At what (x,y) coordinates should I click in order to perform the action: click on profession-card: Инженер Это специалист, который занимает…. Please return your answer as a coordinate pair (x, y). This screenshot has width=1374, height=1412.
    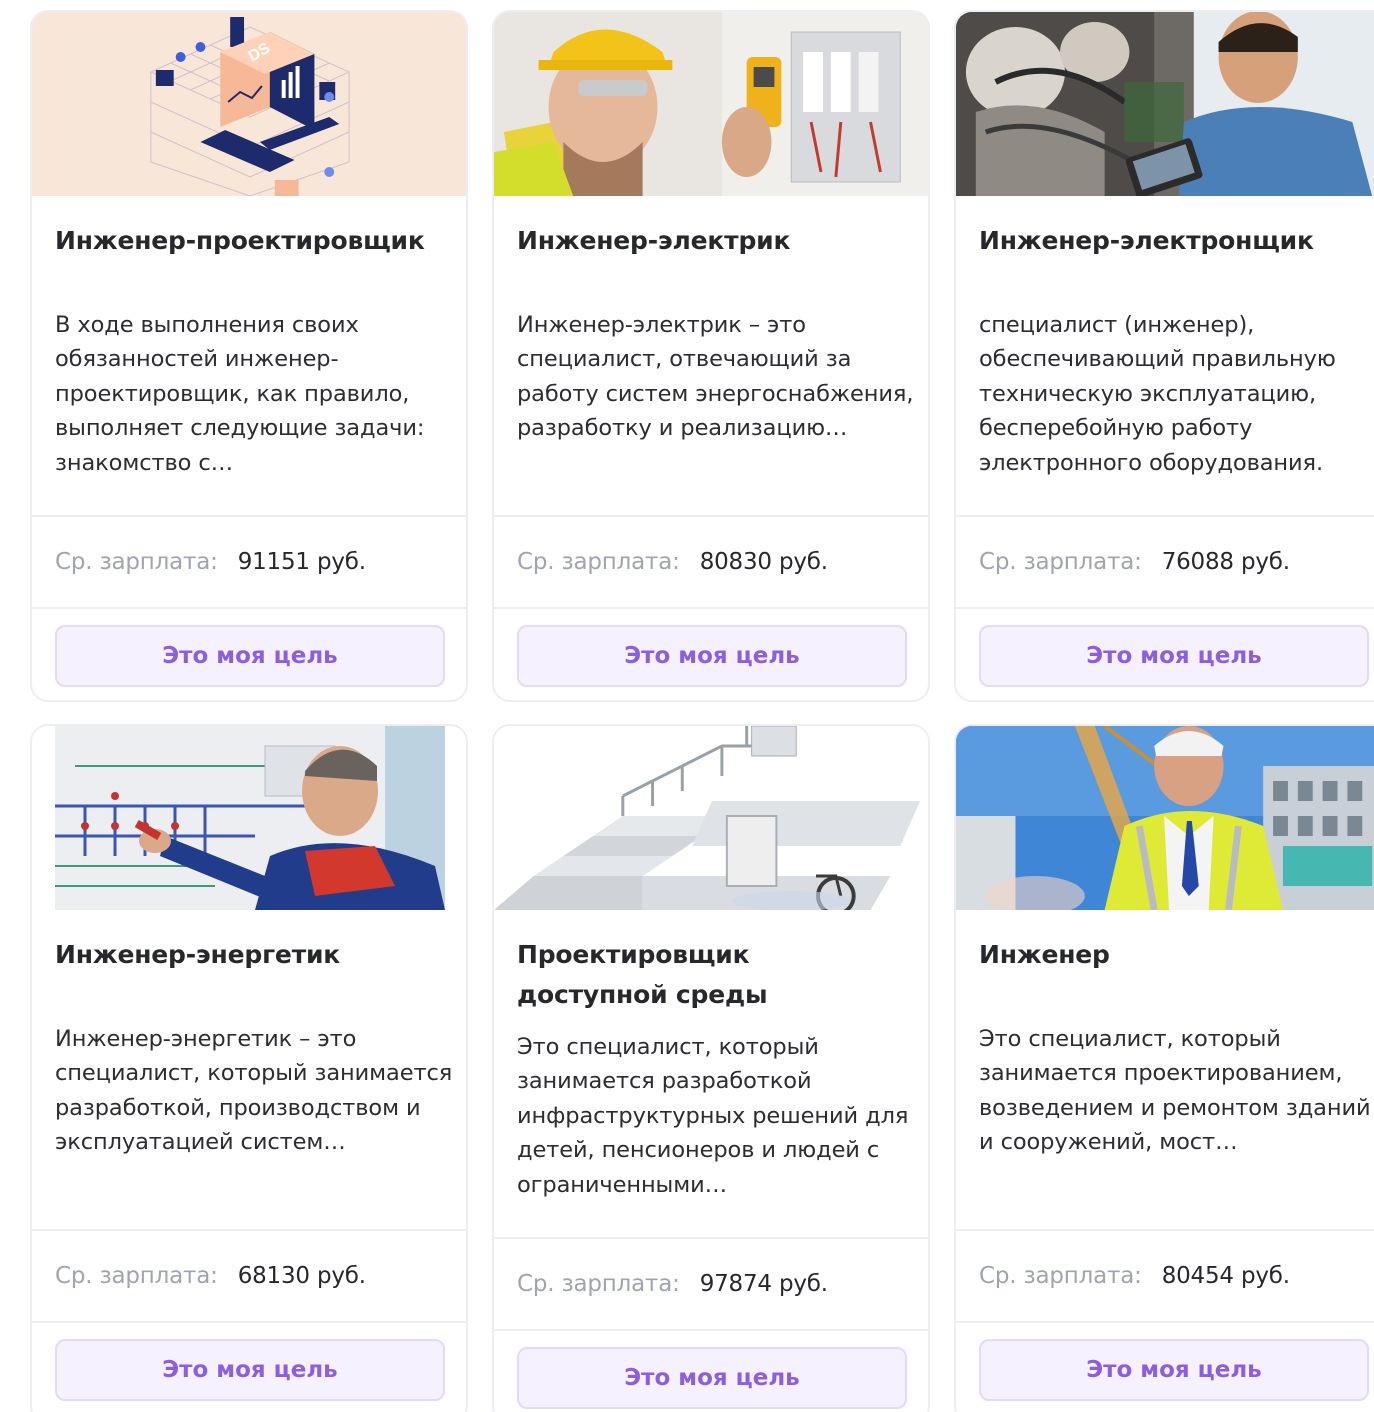
    Looking at the image, I should click on (1164, 1068).